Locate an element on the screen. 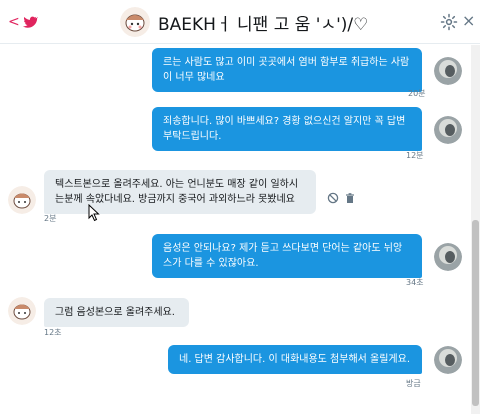 The height and width of the screenshot is (414, 480). conversation-header: < BAEKHㅓ 니팬 고 움 'ㅅ')/♡ × is located at coordinates (240, 22).